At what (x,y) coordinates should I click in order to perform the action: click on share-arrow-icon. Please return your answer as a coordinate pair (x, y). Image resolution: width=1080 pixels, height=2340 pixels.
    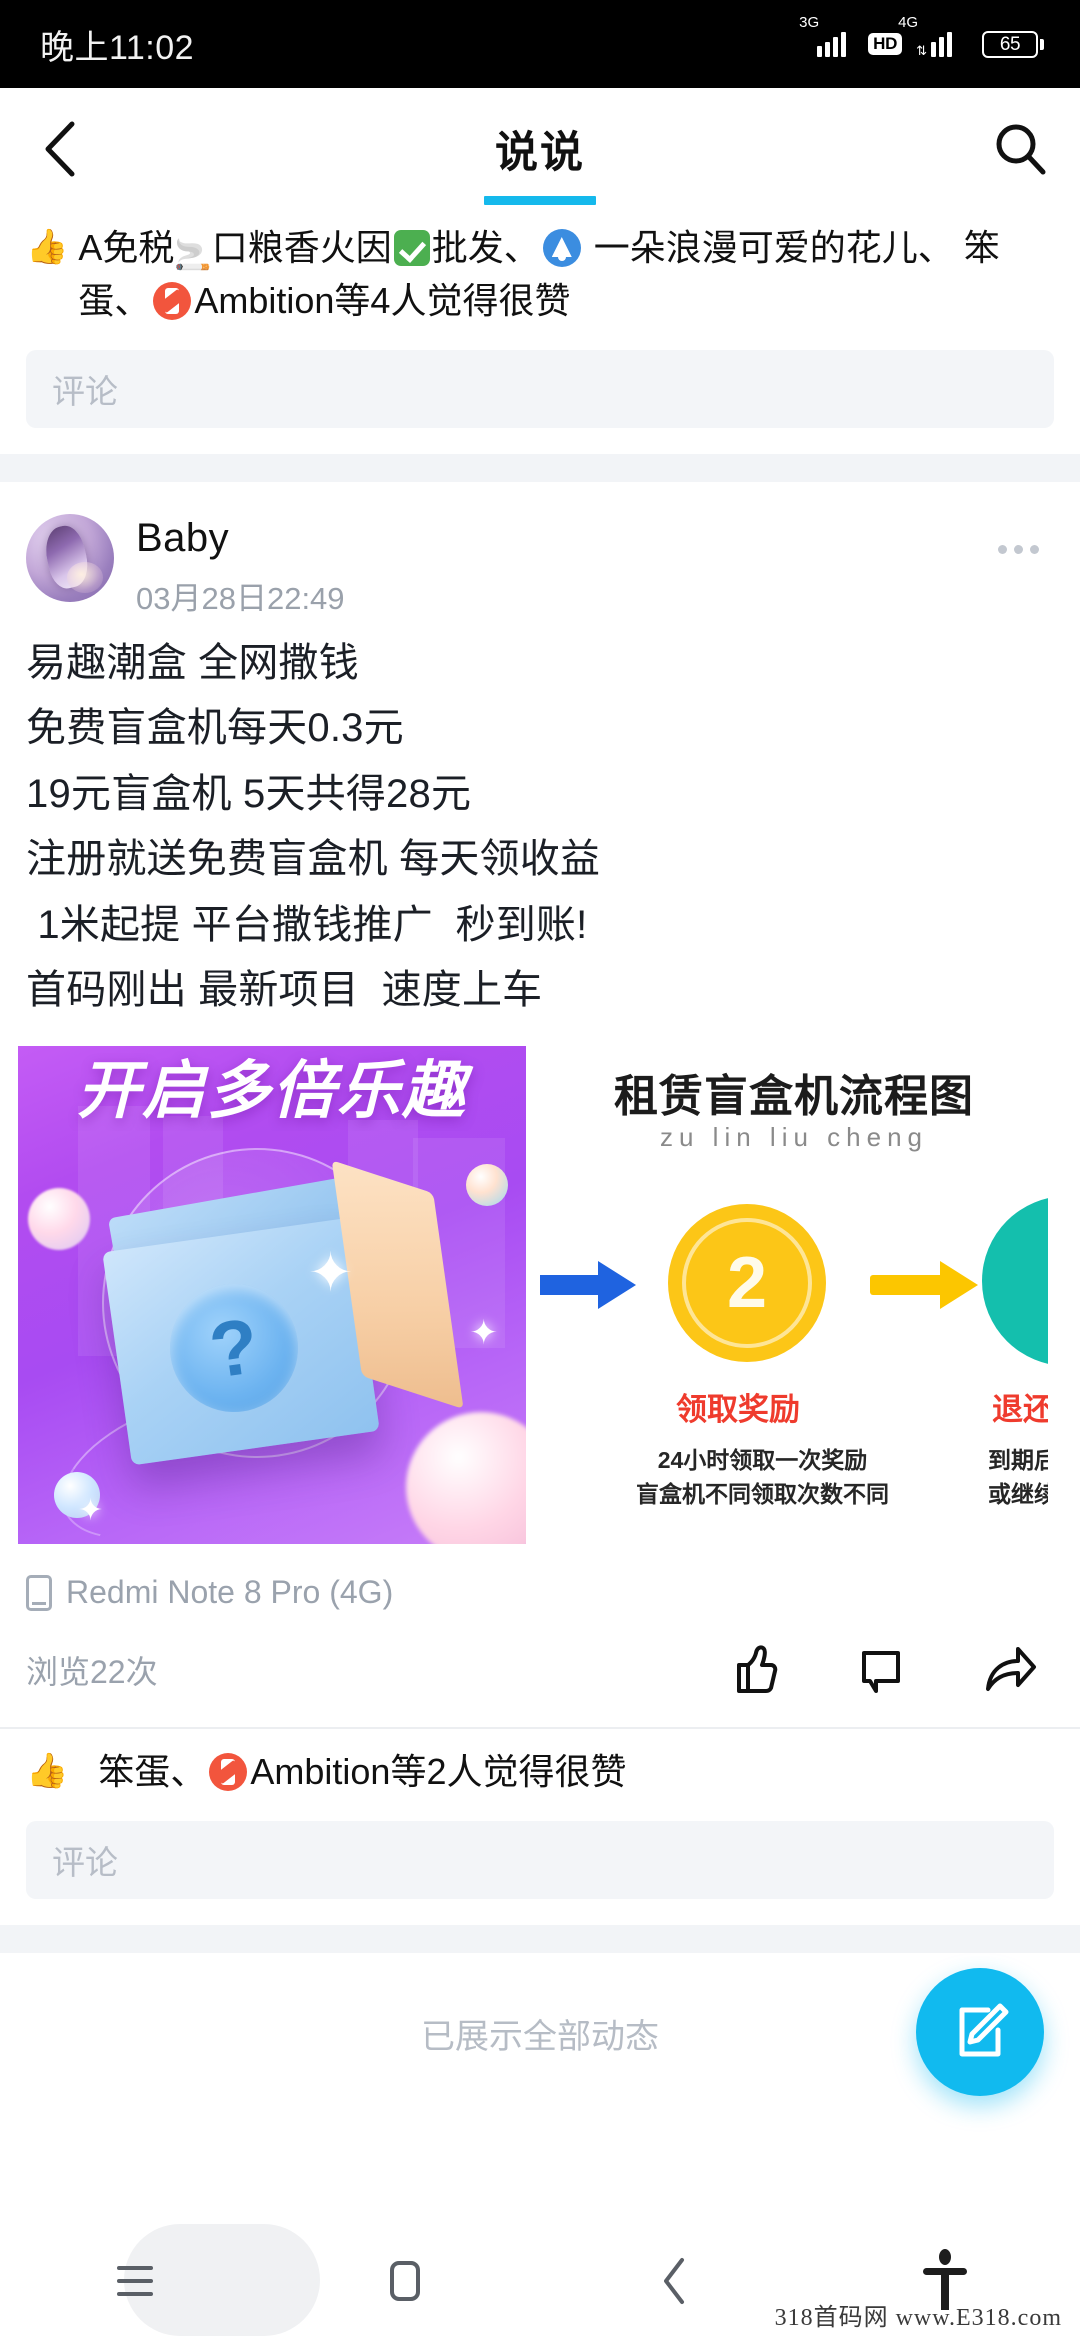
    Looking at the image, I should click on (1011, 1669).